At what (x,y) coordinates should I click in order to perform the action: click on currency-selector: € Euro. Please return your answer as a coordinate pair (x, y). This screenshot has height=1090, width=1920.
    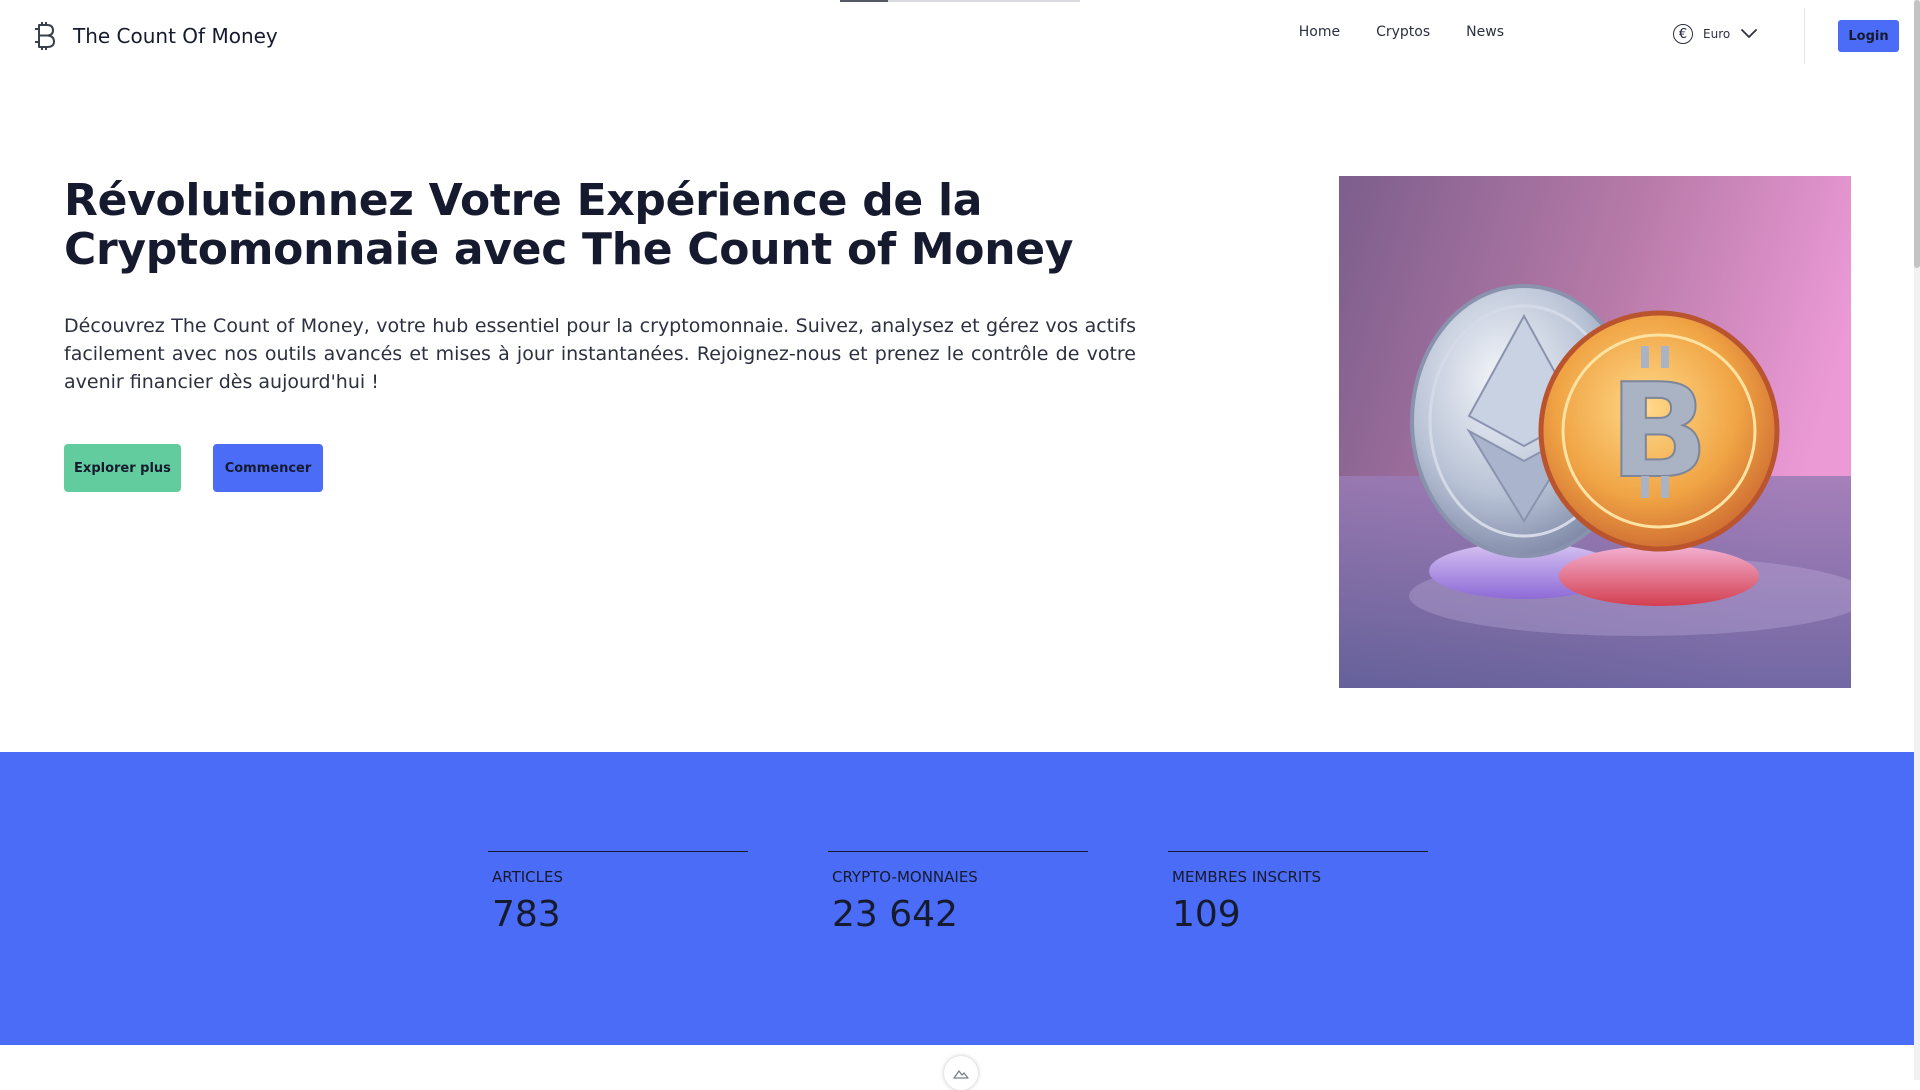
    Looking at the image, I should click on (1715, 34).